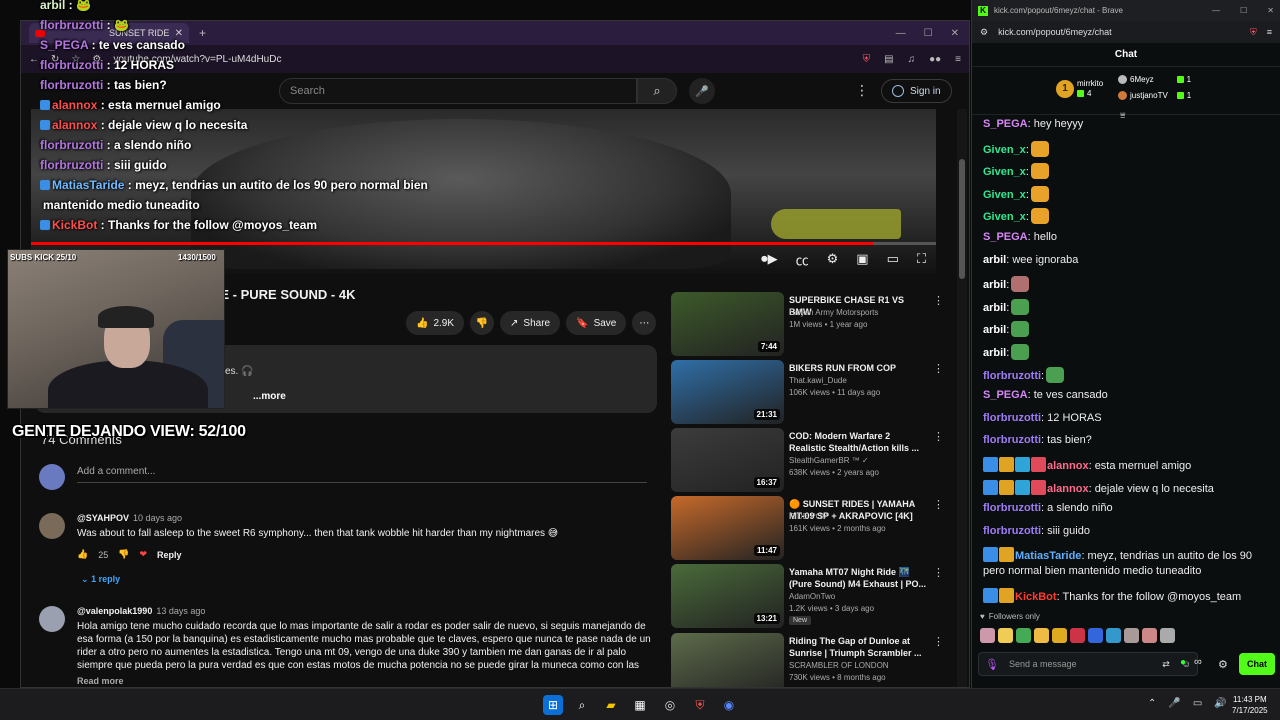 This screenshot has width=1280, height=720. What do you see at coordinates (1045, 395) in the screenshot?
I see `chat-message: S_PEGA: te ves cansado` at bounding box center [1045, 395].